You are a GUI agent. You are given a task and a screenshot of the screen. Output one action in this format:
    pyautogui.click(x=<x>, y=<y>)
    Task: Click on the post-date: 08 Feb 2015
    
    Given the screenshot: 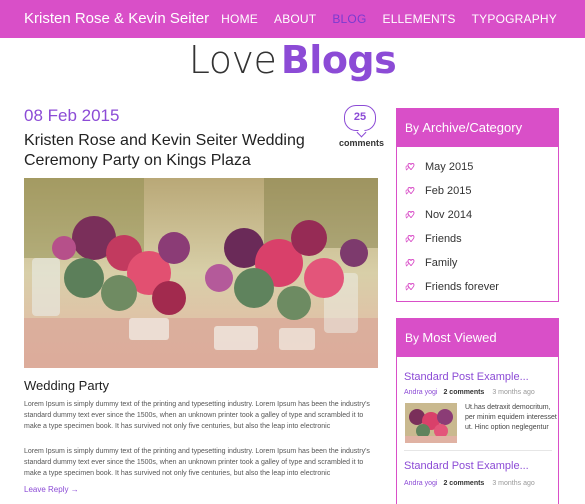 What is the action you would take?
    pyautogui.click(x=72, y=115)
    